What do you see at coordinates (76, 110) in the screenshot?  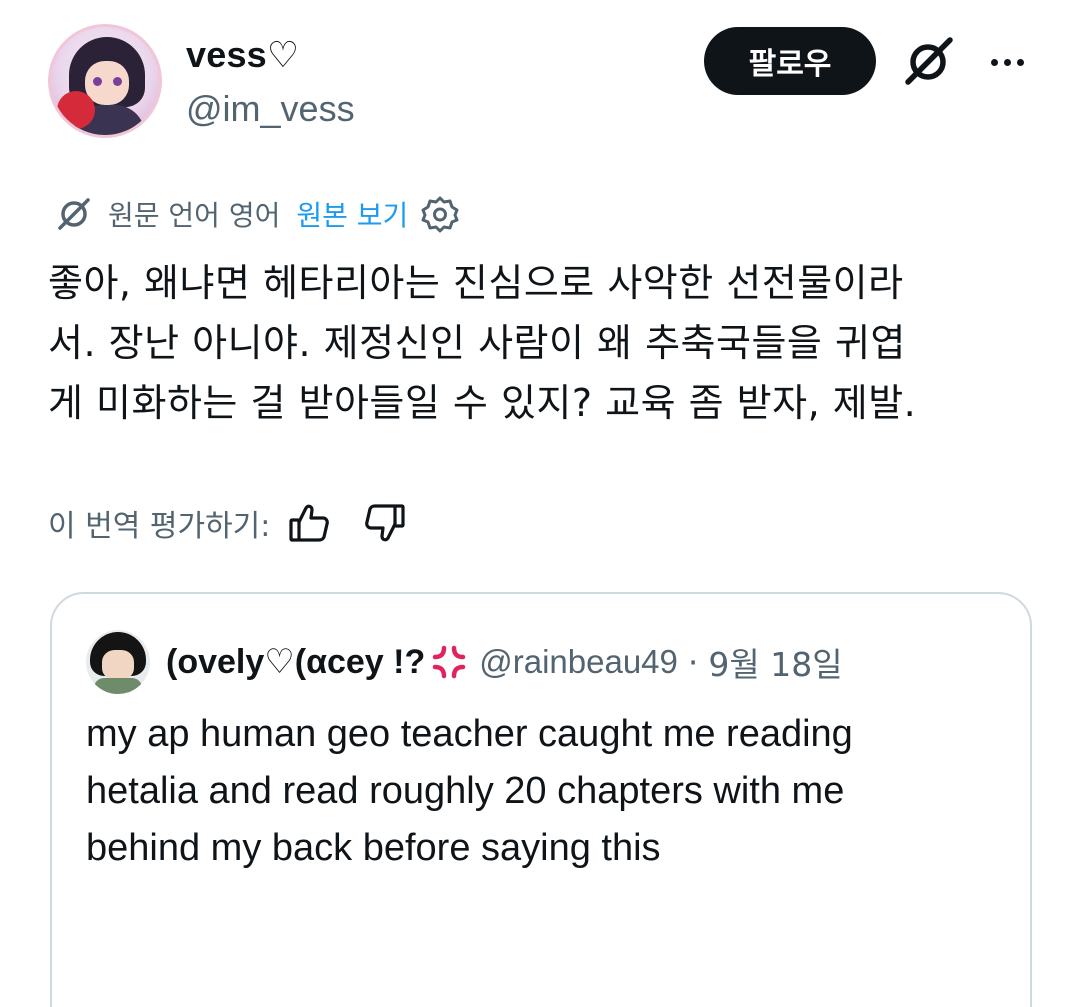 I see `avatar-boxing-glove` at bounding box center [76, 110].